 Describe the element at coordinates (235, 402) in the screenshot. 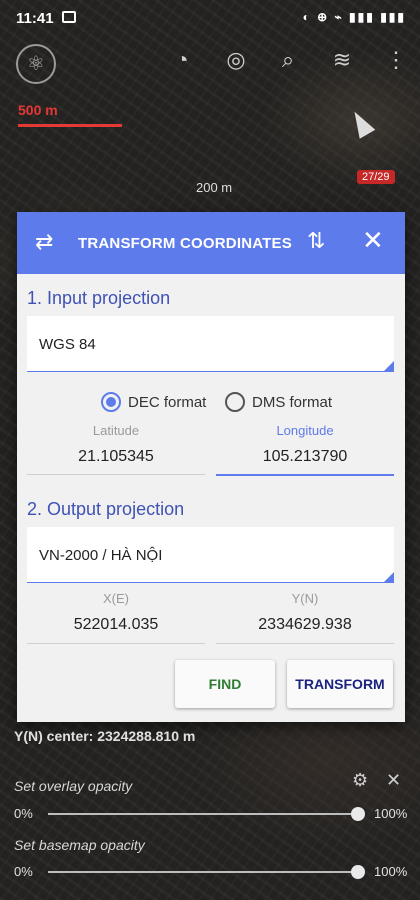

I see `dms-format-radio` at that location.